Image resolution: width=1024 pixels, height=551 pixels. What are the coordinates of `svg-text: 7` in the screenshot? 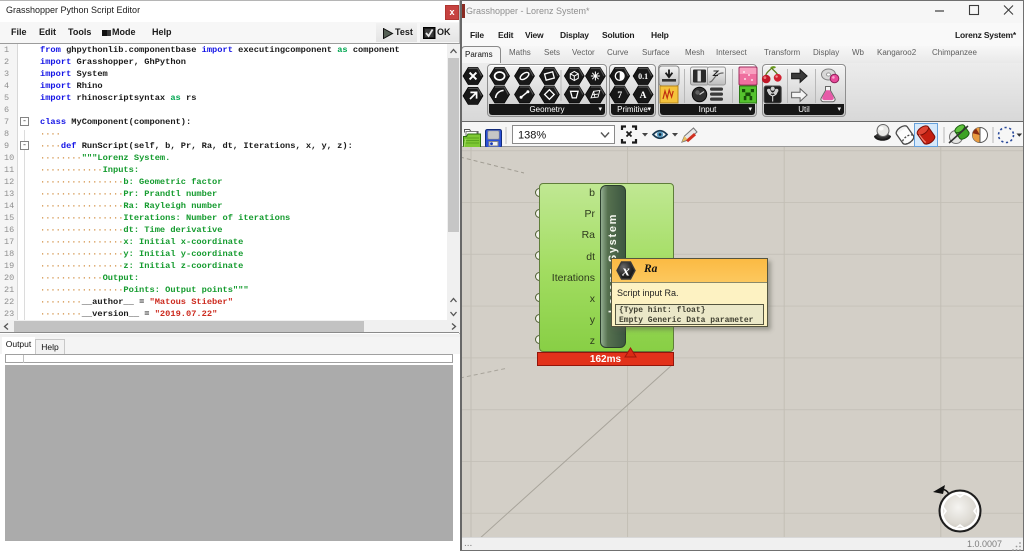 It's located at (619, 96).